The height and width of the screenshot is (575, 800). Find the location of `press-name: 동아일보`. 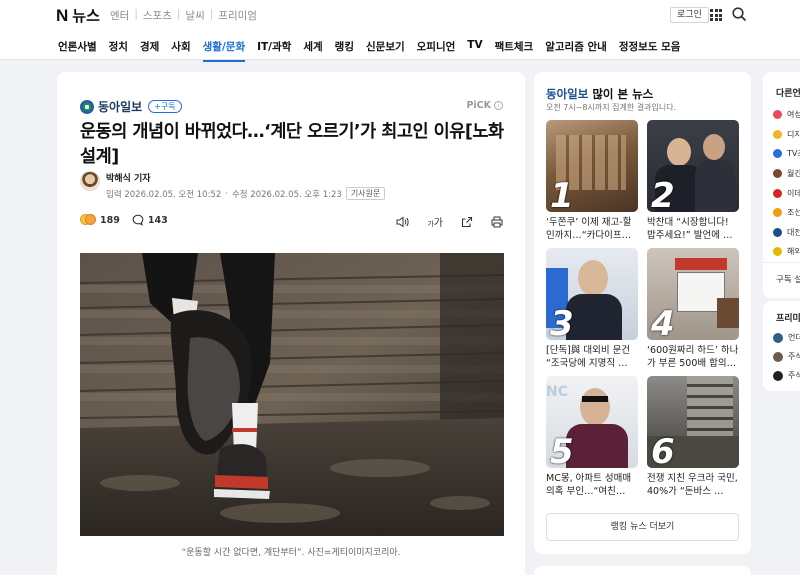

press-name: 동아일보 is located at coordinates (120, 107).